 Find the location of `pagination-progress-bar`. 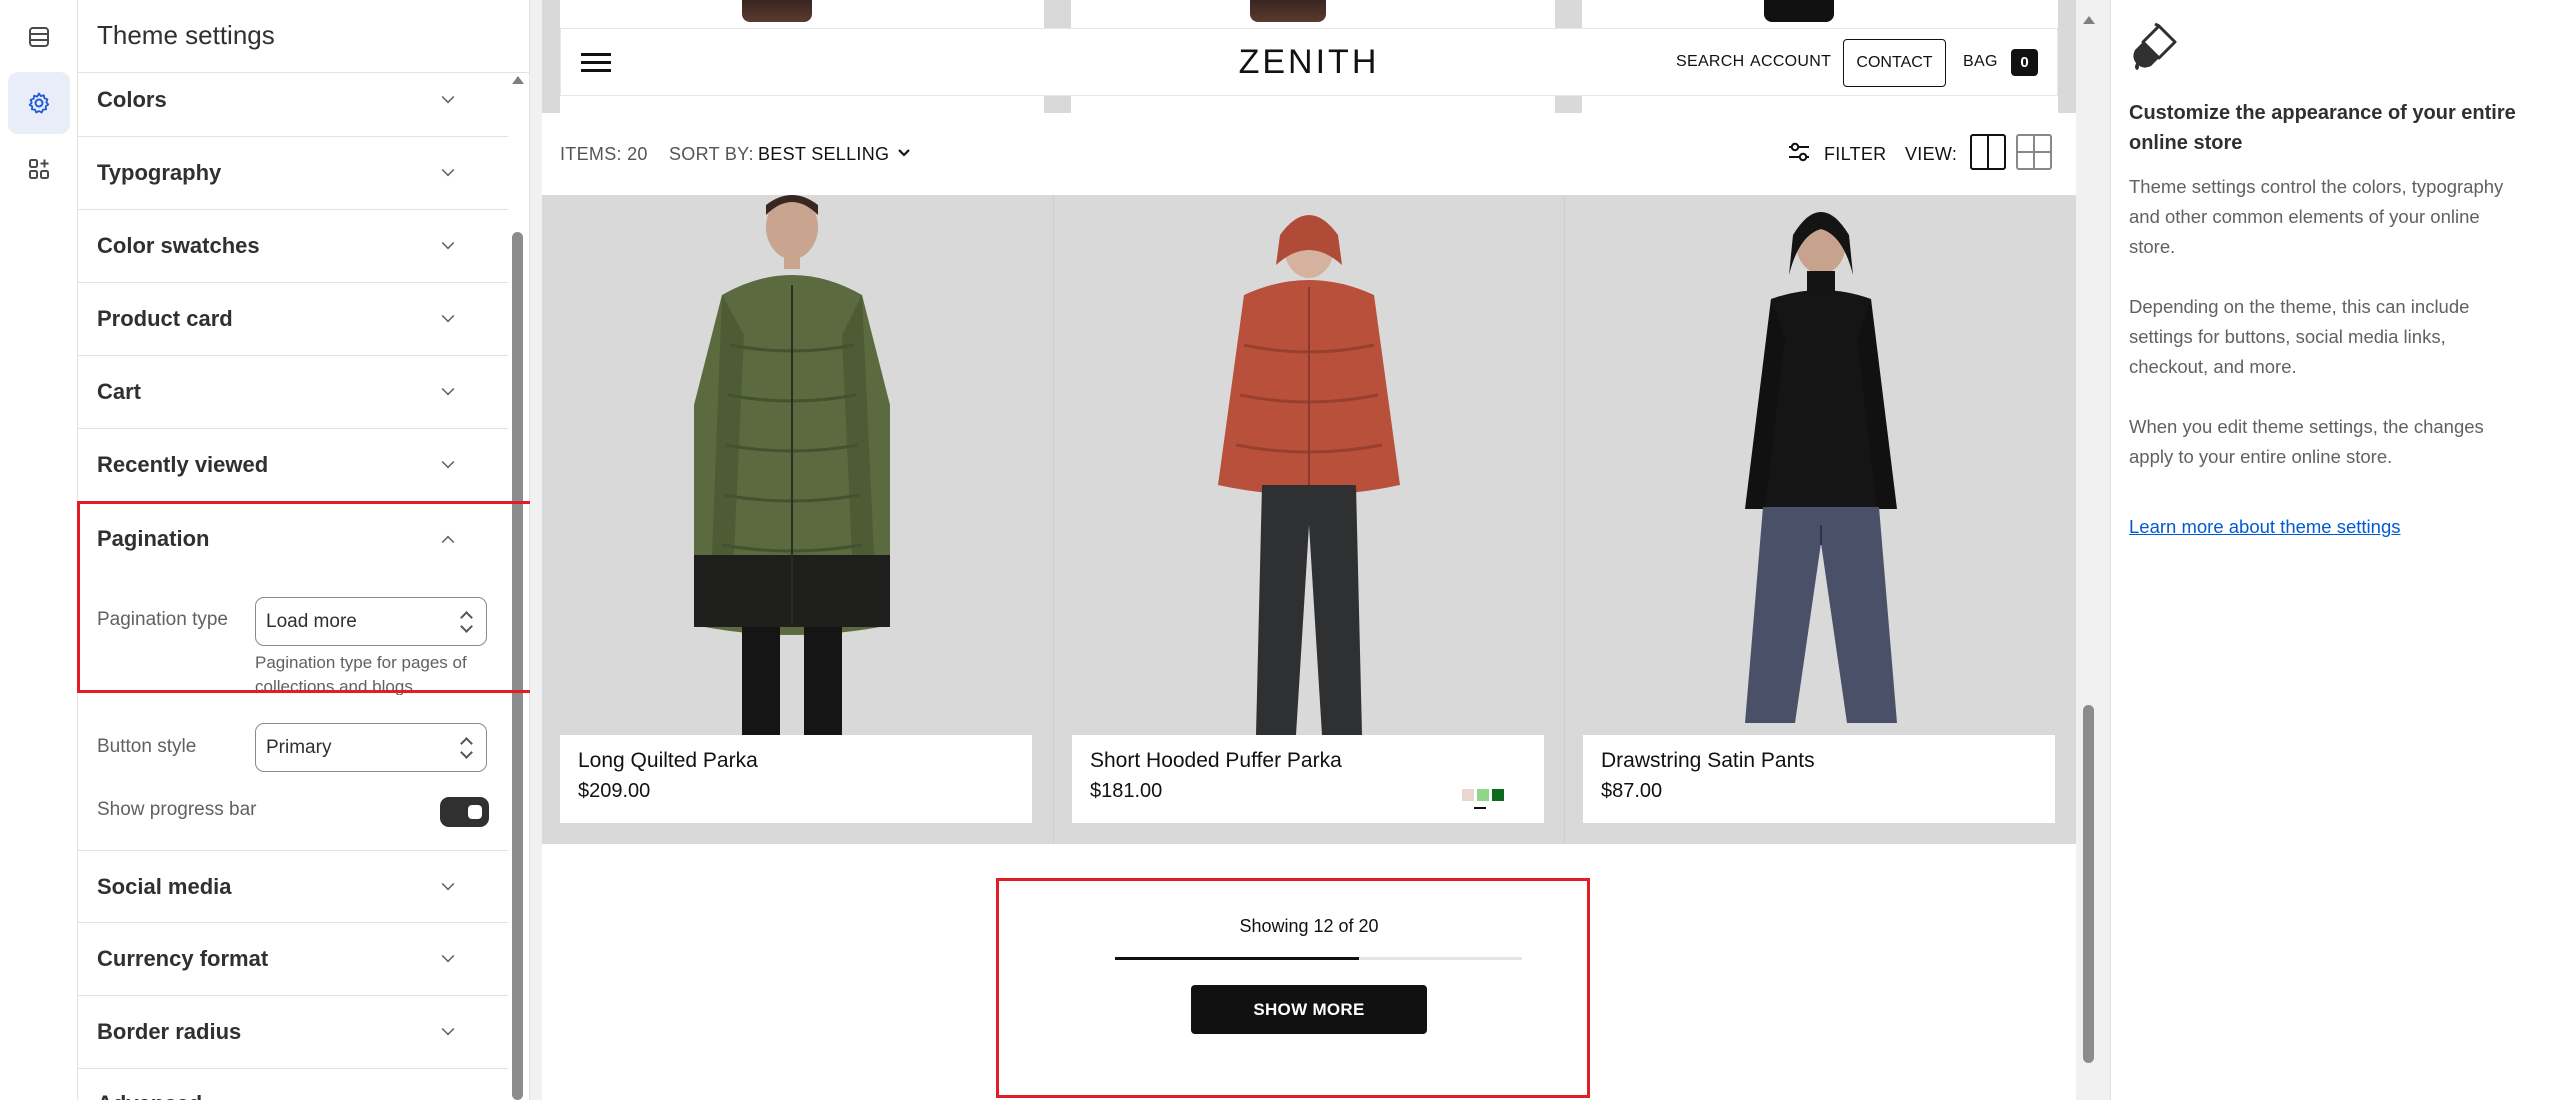

pagination-progress-bar is located at coordinates (1318, 958).